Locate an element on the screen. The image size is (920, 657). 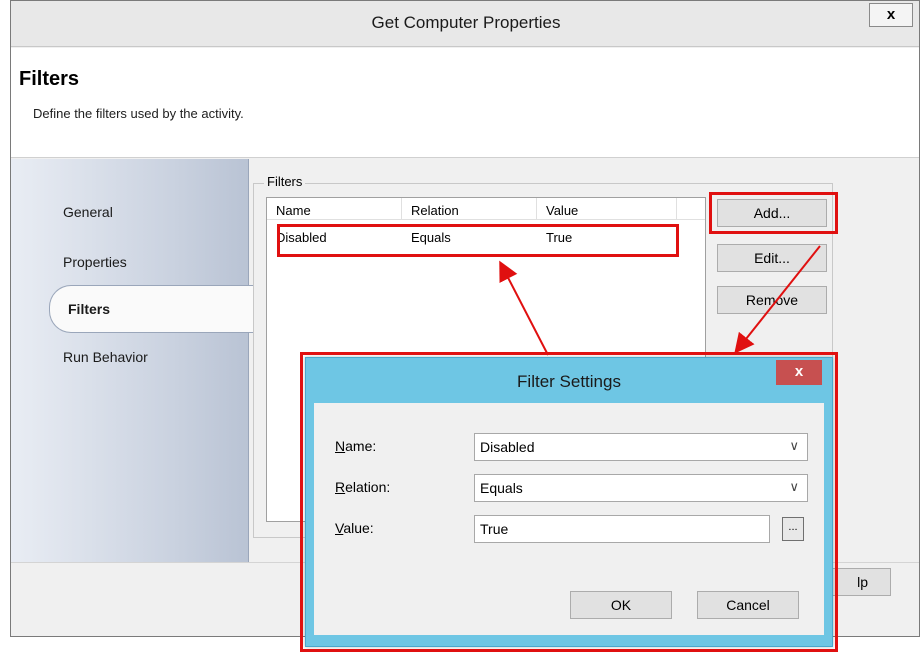
filter-row-highlight is located at coordinates (478, 240).